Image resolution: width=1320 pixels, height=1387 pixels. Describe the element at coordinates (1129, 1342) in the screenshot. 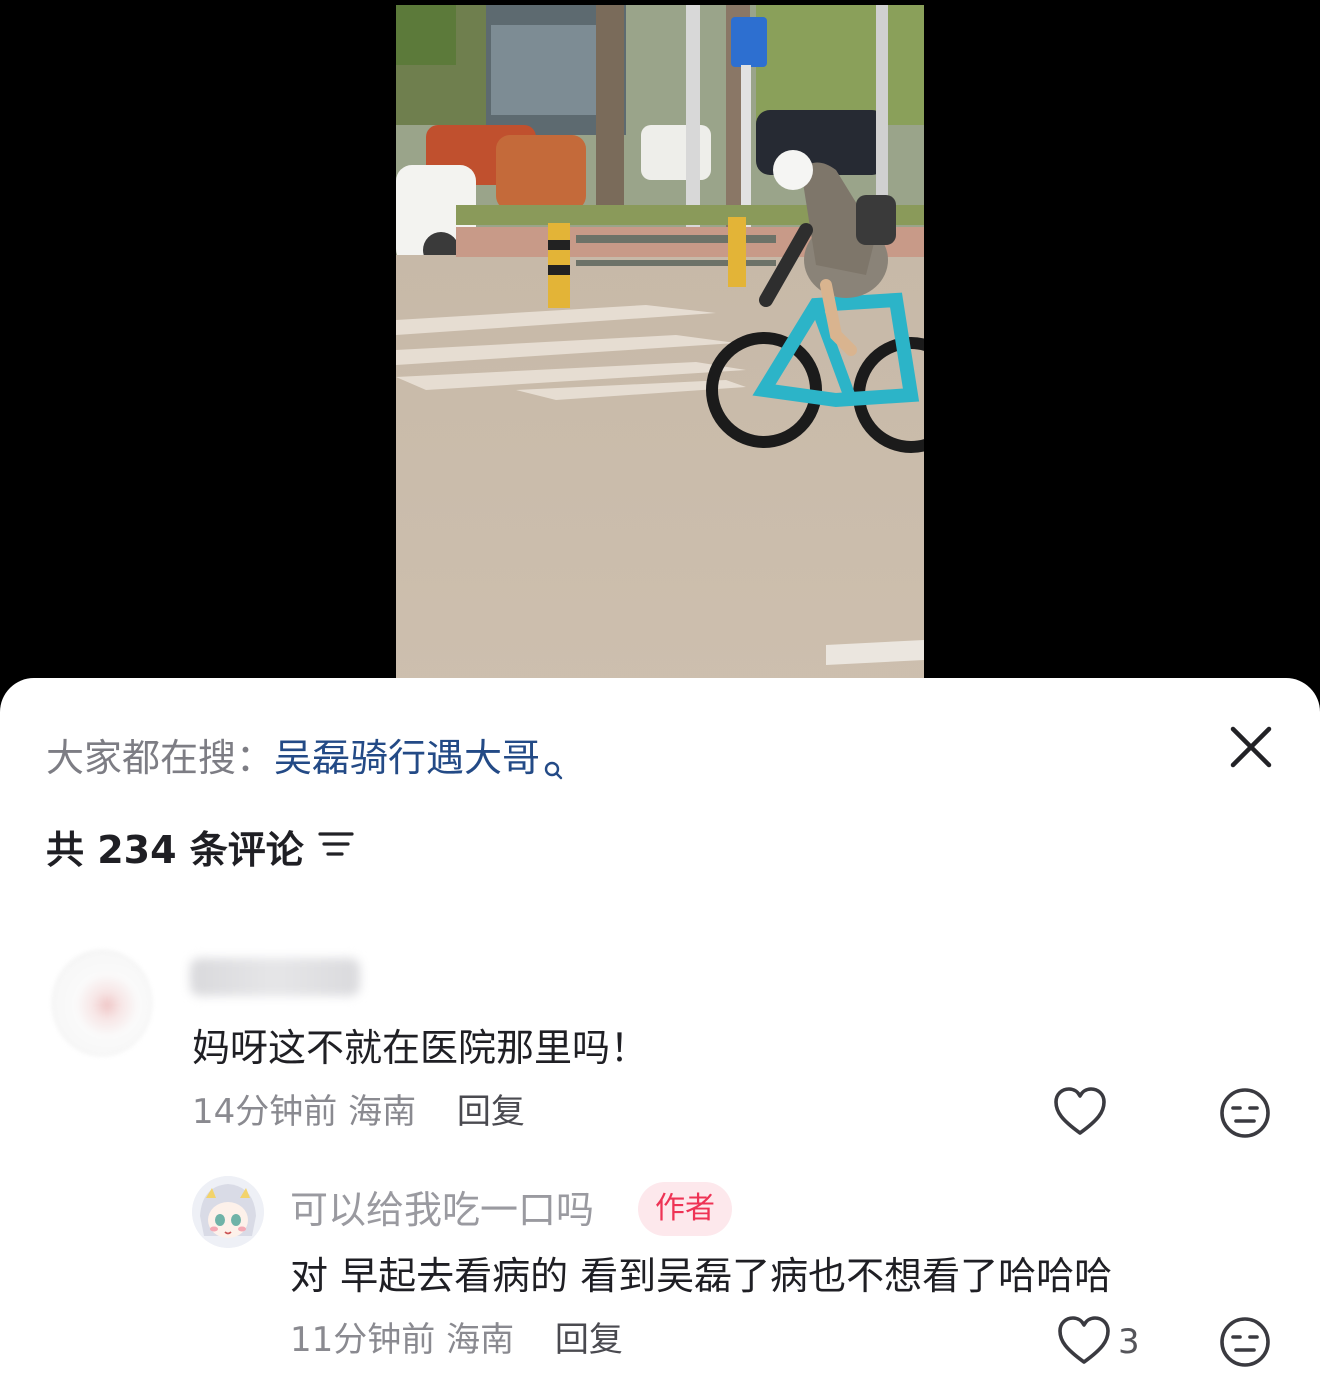

I see `like-count: 3` at that location.